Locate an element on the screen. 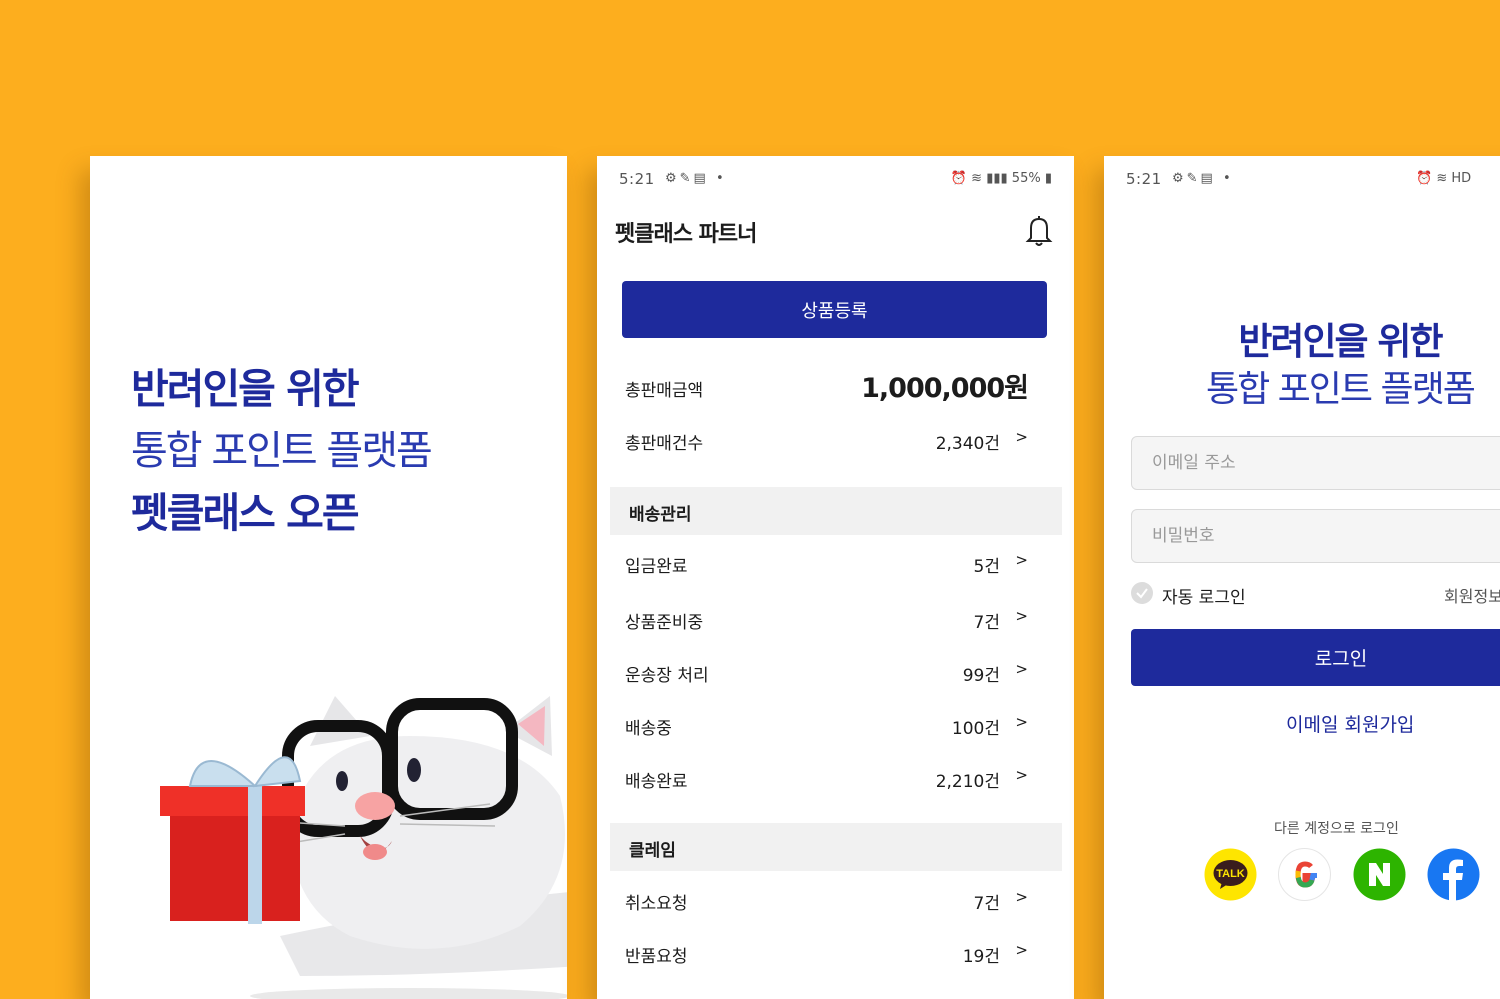 The width and height of the screenshot is (1500, 999). row-label: 입금완료 is located at coordinates (656, 567).